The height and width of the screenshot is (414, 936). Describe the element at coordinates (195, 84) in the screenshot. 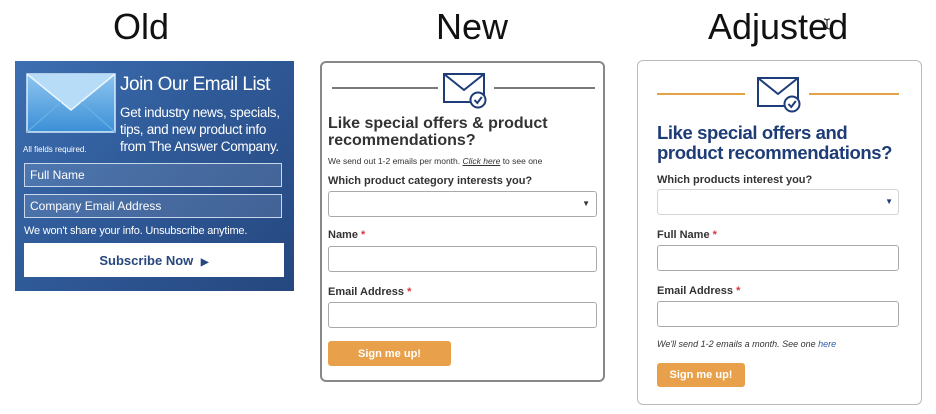

I see `old-heading: Join Our Email List` at that location.